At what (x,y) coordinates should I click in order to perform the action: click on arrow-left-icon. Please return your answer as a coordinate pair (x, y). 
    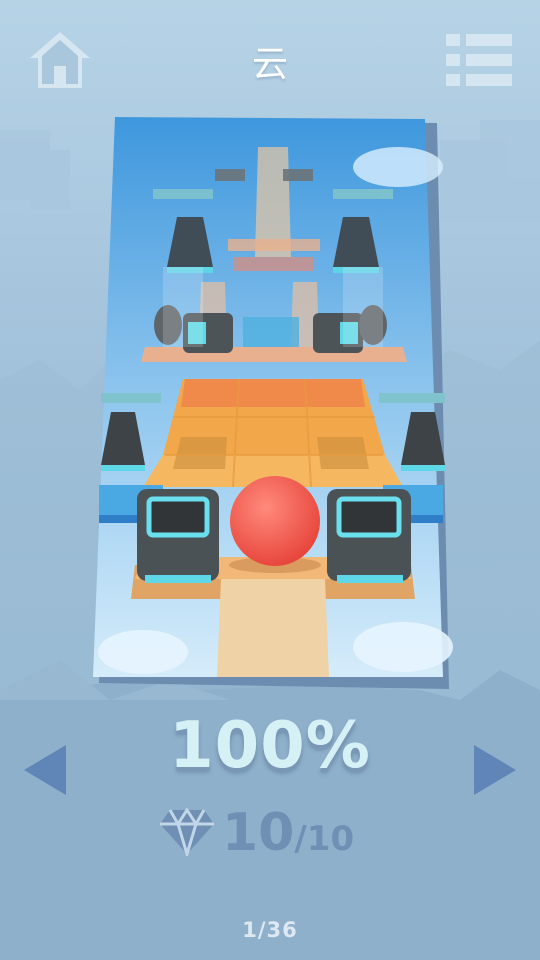
    Looking at the image, I should click on (45, 770).